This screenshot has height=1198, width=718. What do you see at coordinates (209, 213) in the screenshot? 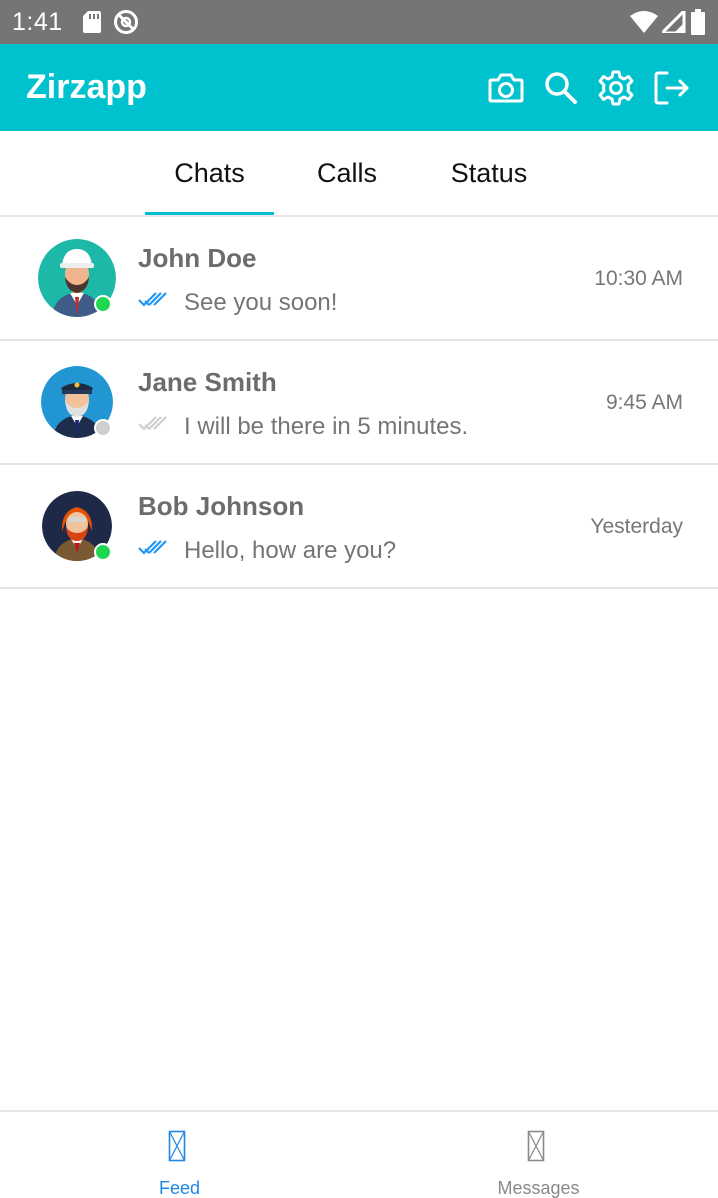
I see `active-tab-indicator` at bounding box center [209, 213].